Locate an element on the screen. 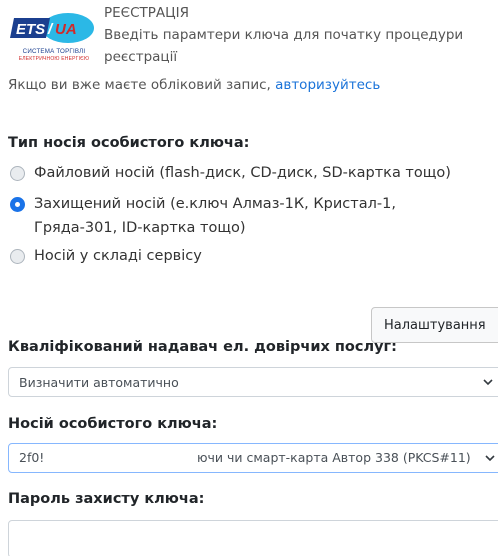  key-carrier-title: Носій особистого ключа: is located at coordinates (113, 424).